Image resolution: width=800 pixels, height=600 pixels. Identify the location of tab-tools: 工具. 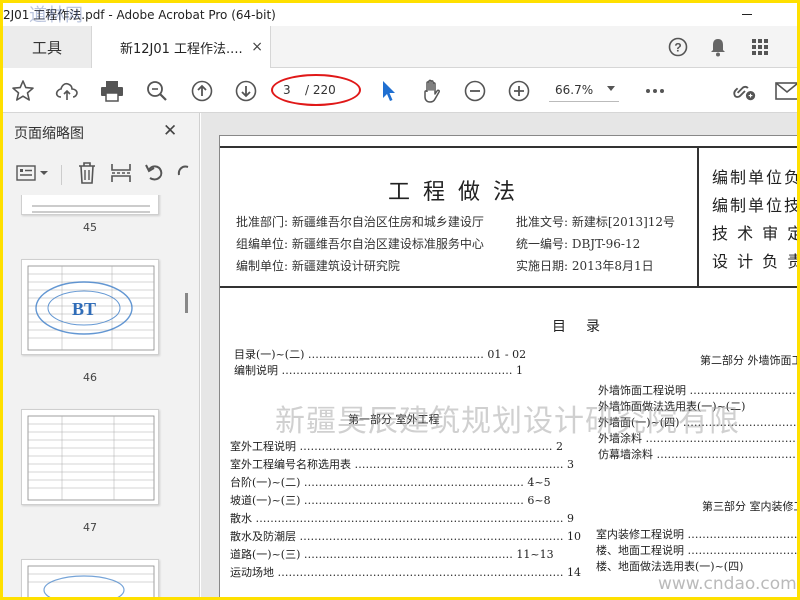
(47, 47).